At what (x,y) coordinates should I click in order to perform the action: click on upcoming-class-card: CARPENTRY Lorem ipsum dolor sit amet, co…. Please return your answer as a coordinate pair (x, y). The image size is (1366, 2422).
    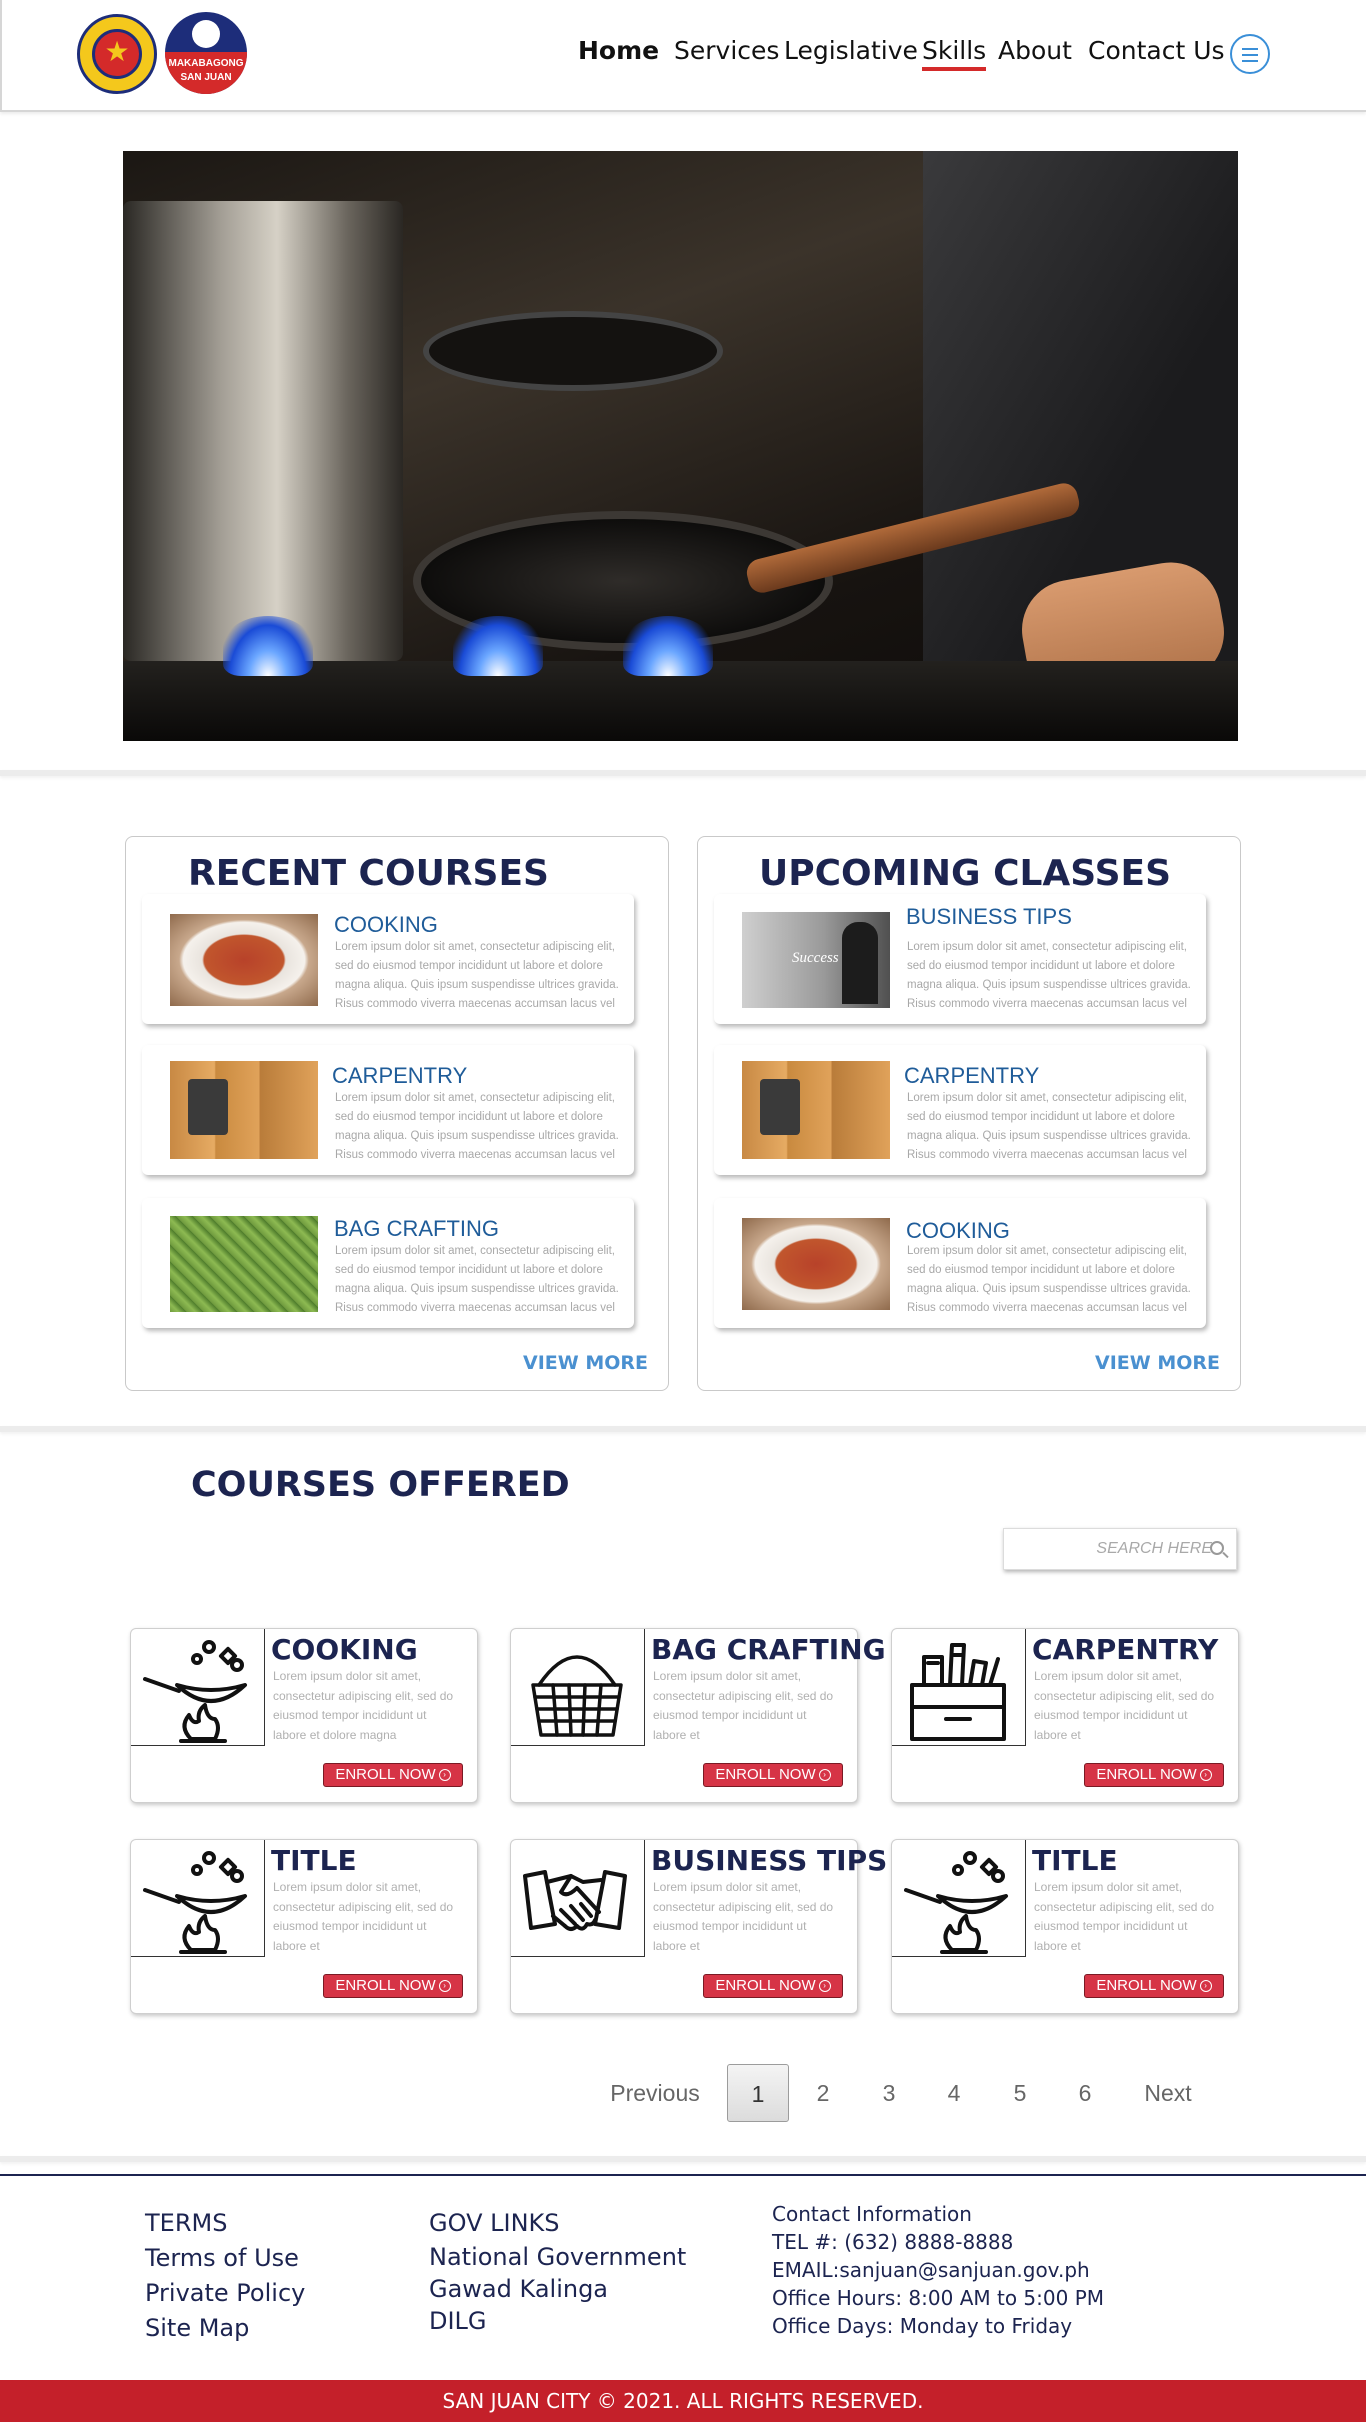
    Looking at the image, I should click on (960, 1110).